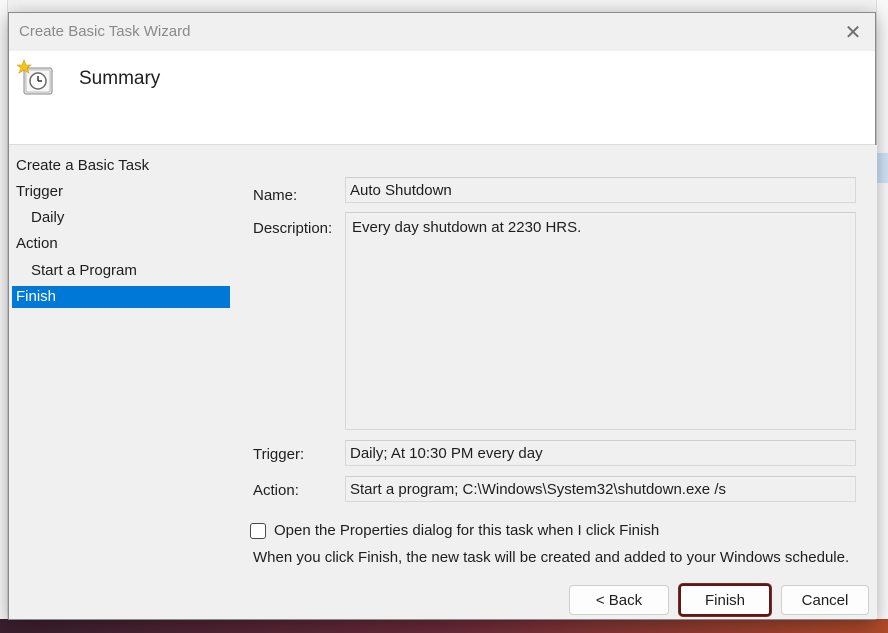 This screenshot has width=888, height=633. Describe the element at coordinates (619, 600) in the screenshot. I see `back-button: < Back` at that location.